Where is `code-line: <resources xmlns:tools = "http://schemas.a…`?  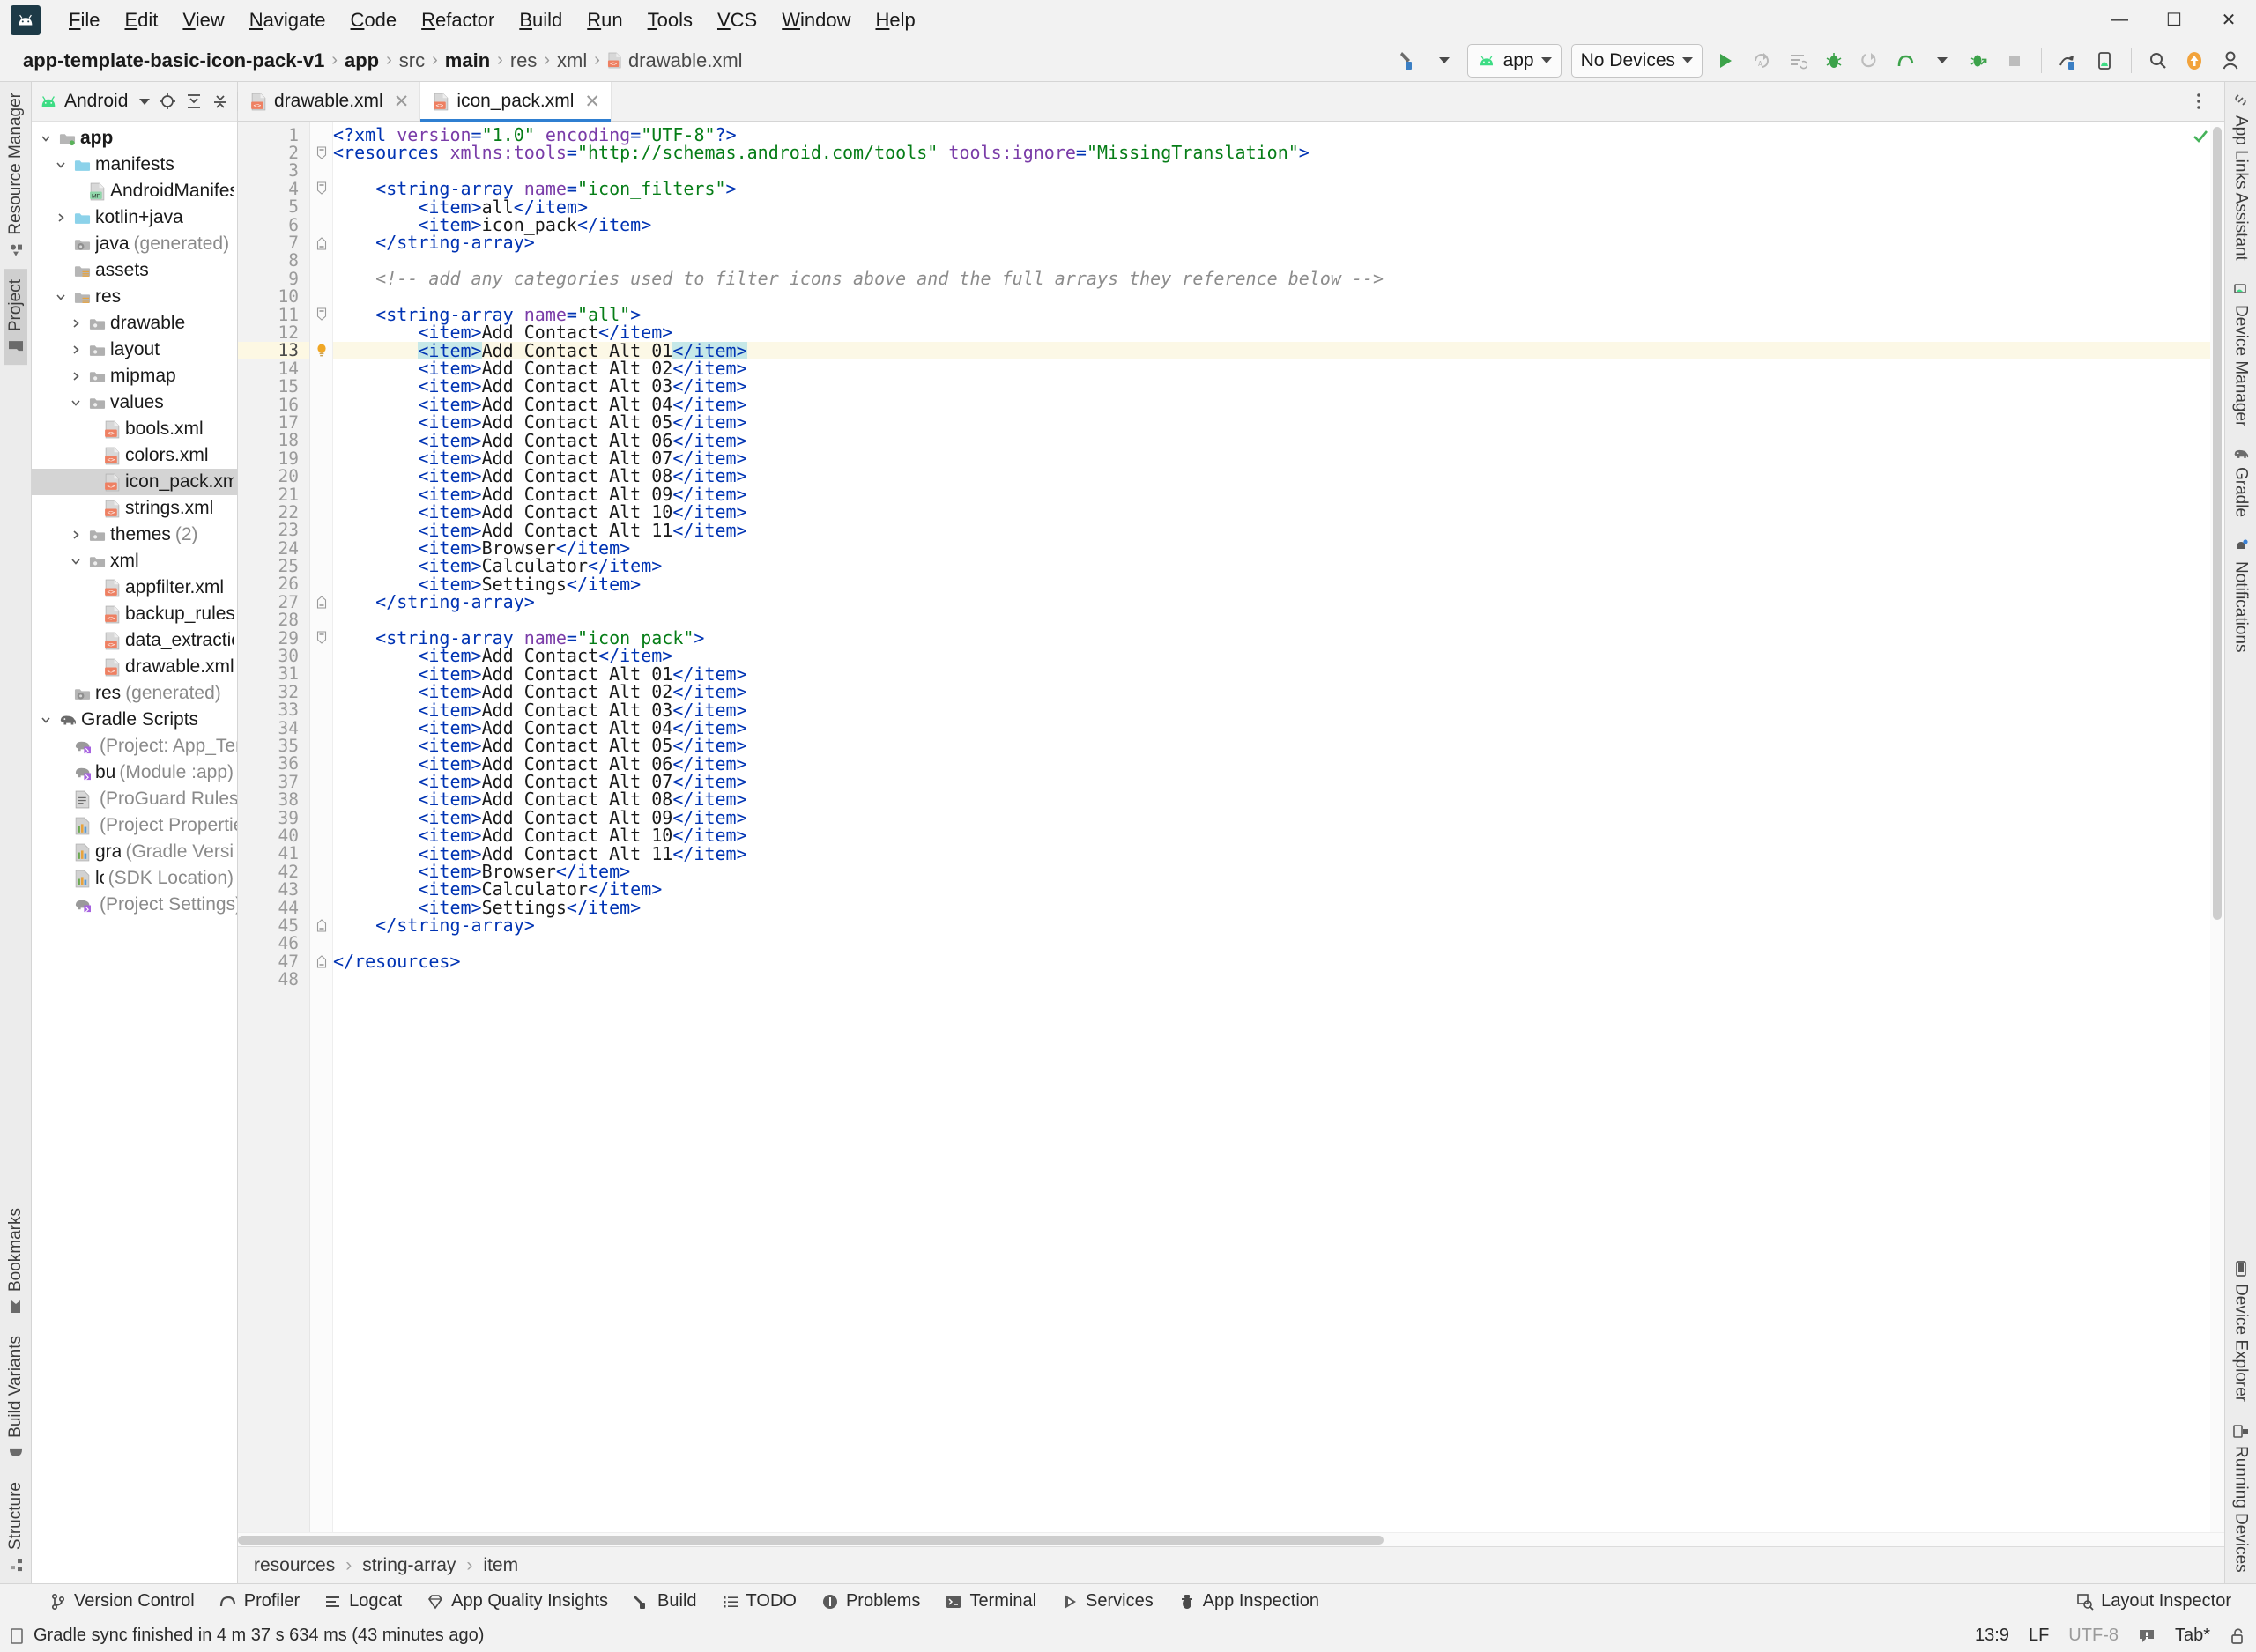
code-line: <resources xmlns:tools = "http://schemas.a… is located at coordinates (1278, 153).